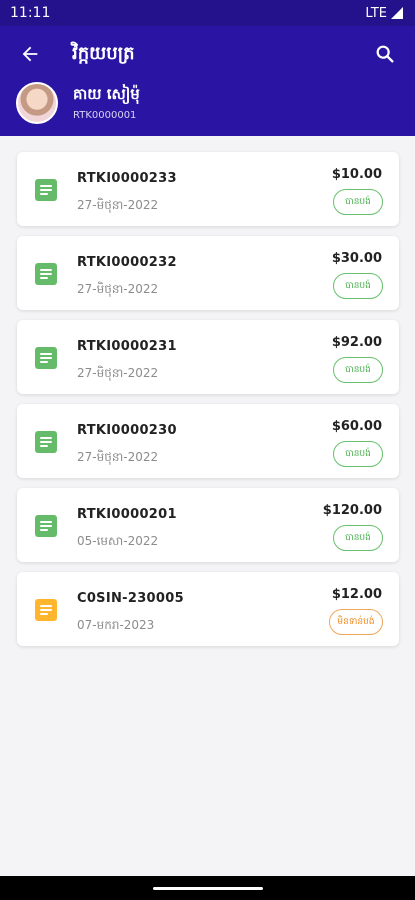 The image size is (415, 900). Describe the element at coordinates (356, 174) in the screenshot. I see `invoice-amount: $10.00` at that location.